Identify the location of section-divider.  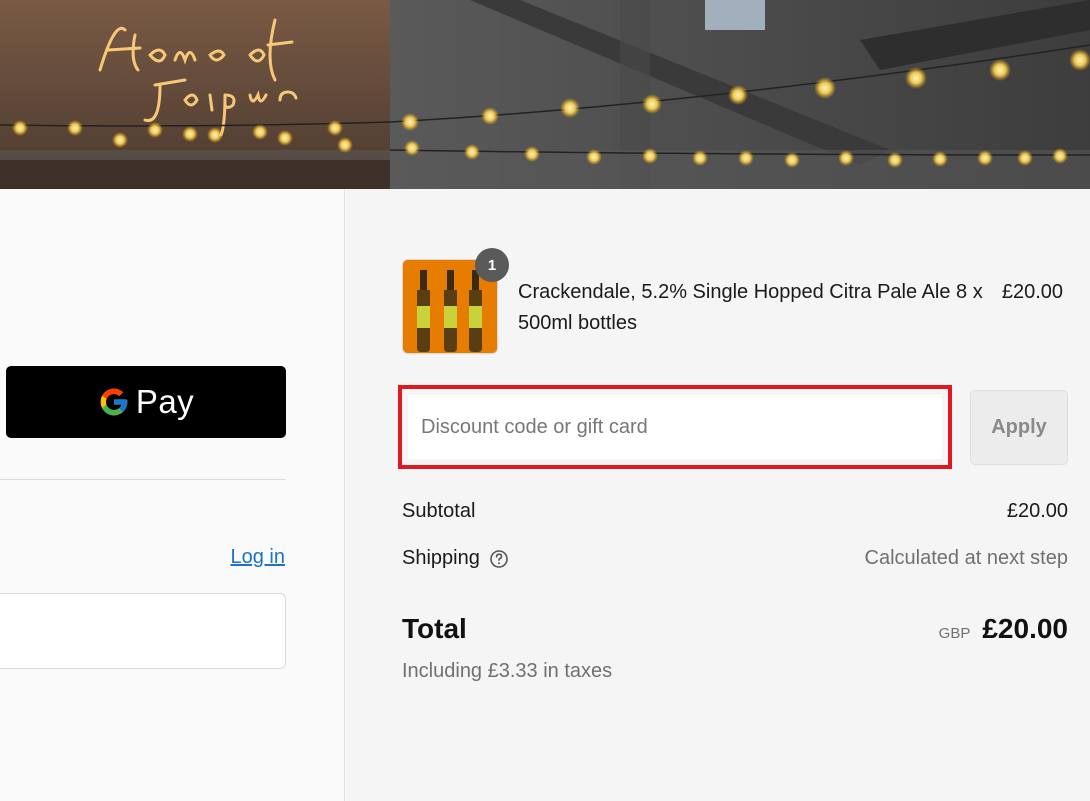
(143, 479).